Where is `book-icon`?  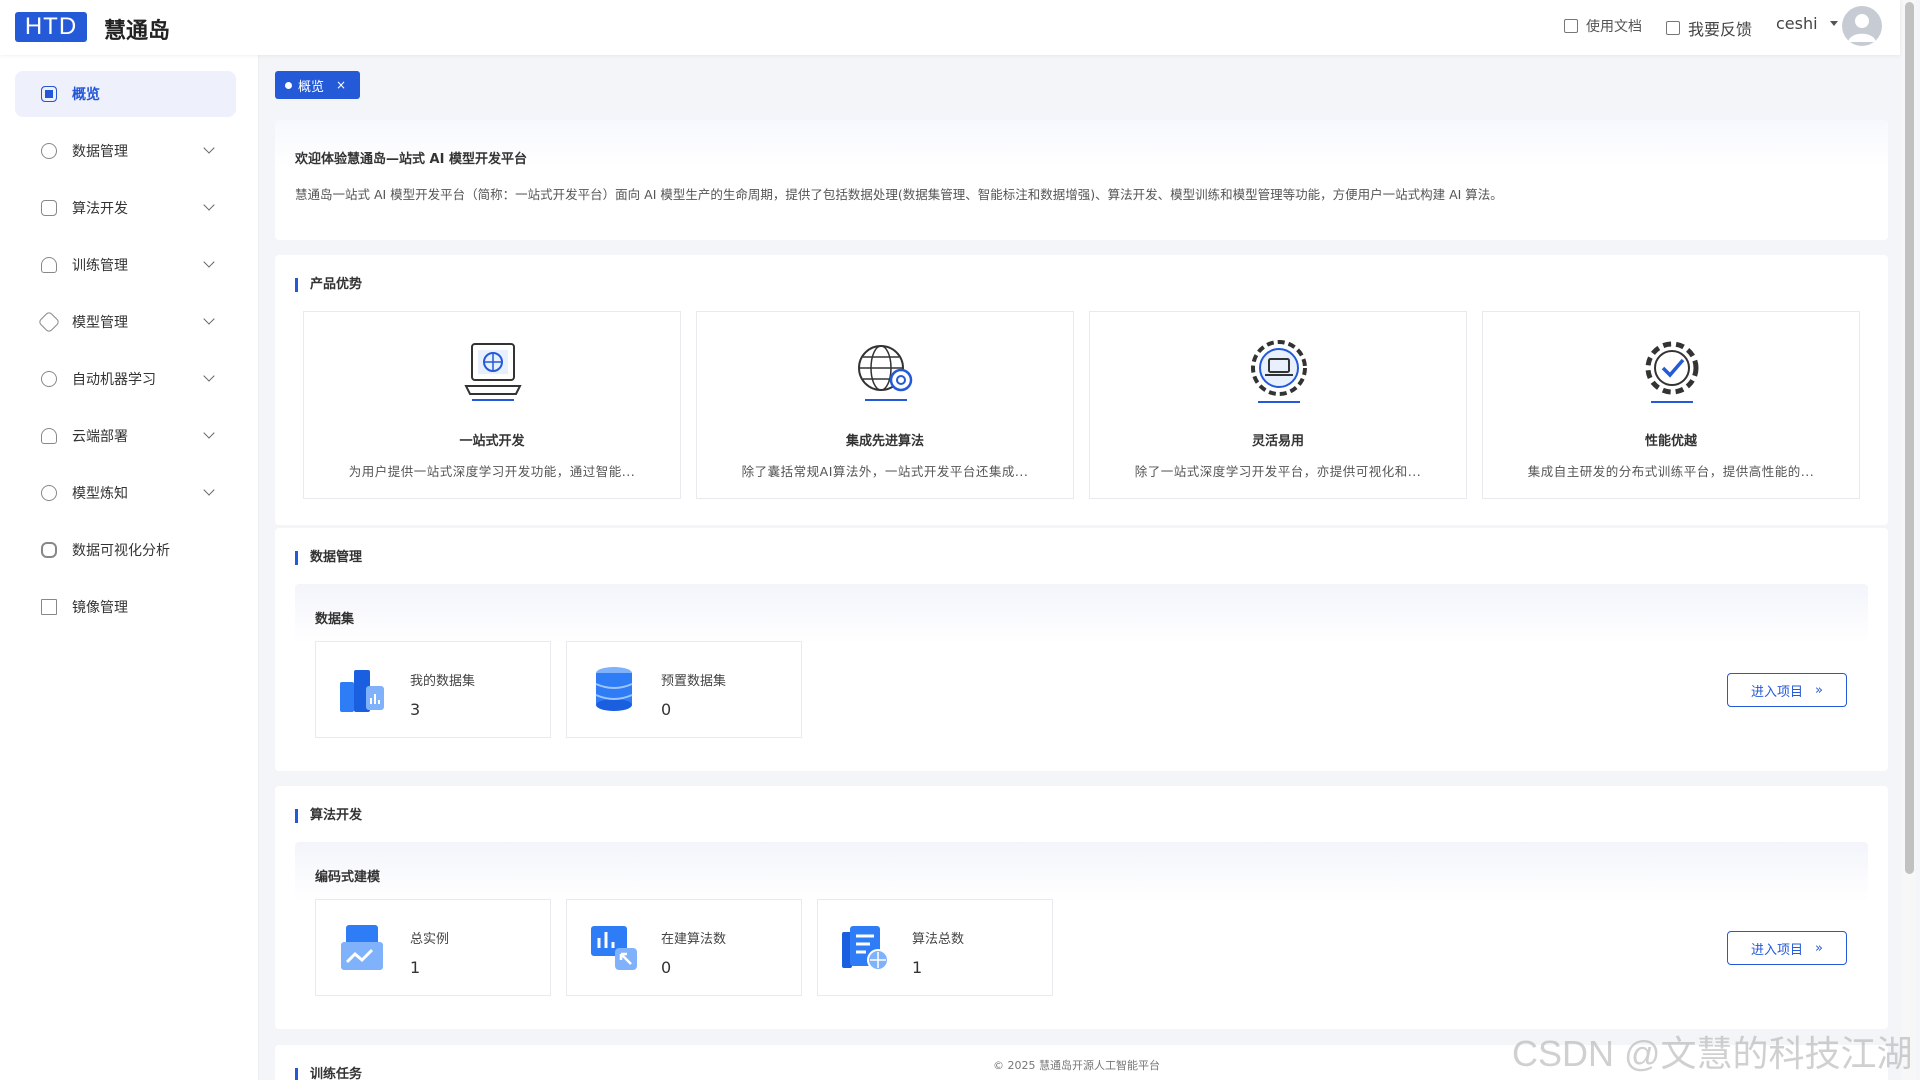
book-icon is located at coordinates (1571, 26).